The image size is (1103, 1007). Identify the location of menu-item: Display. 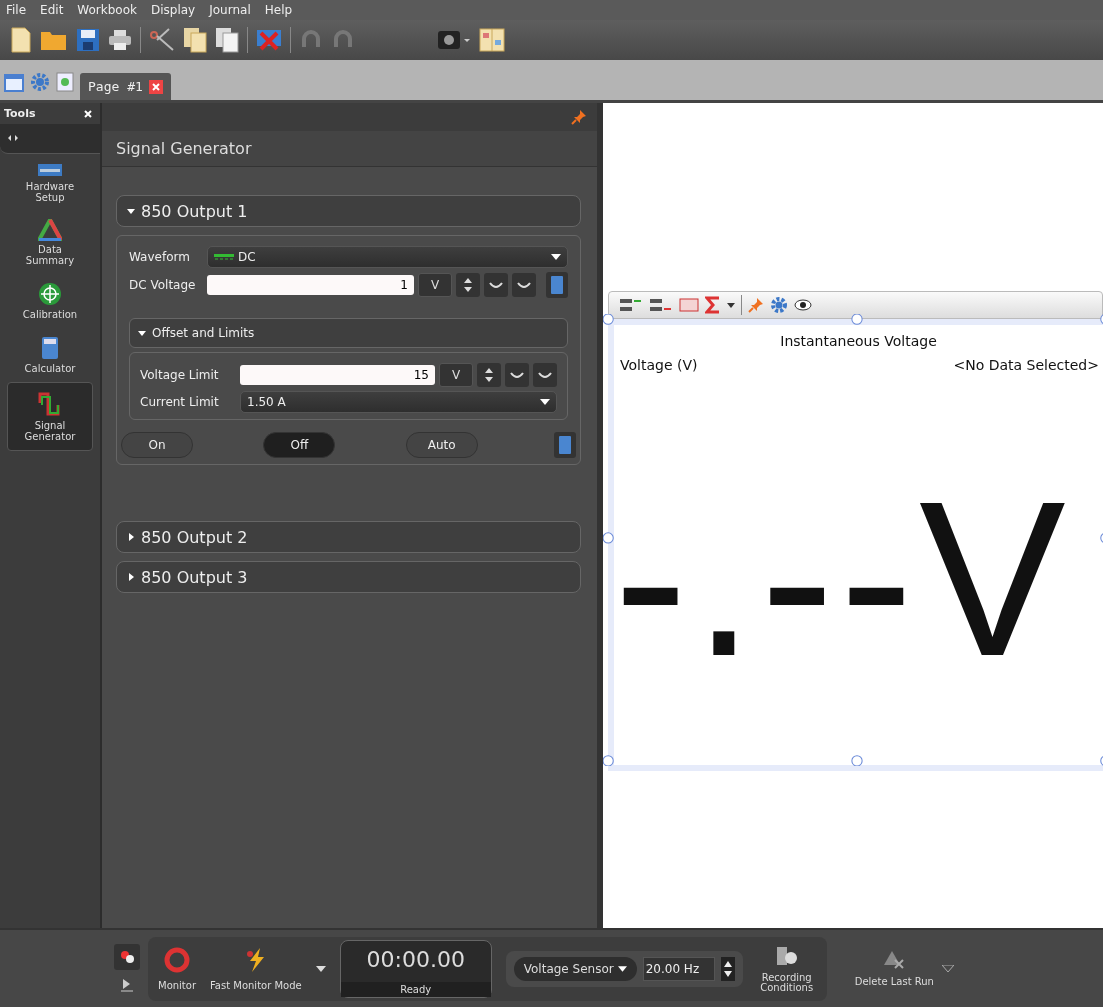
(173, 10).